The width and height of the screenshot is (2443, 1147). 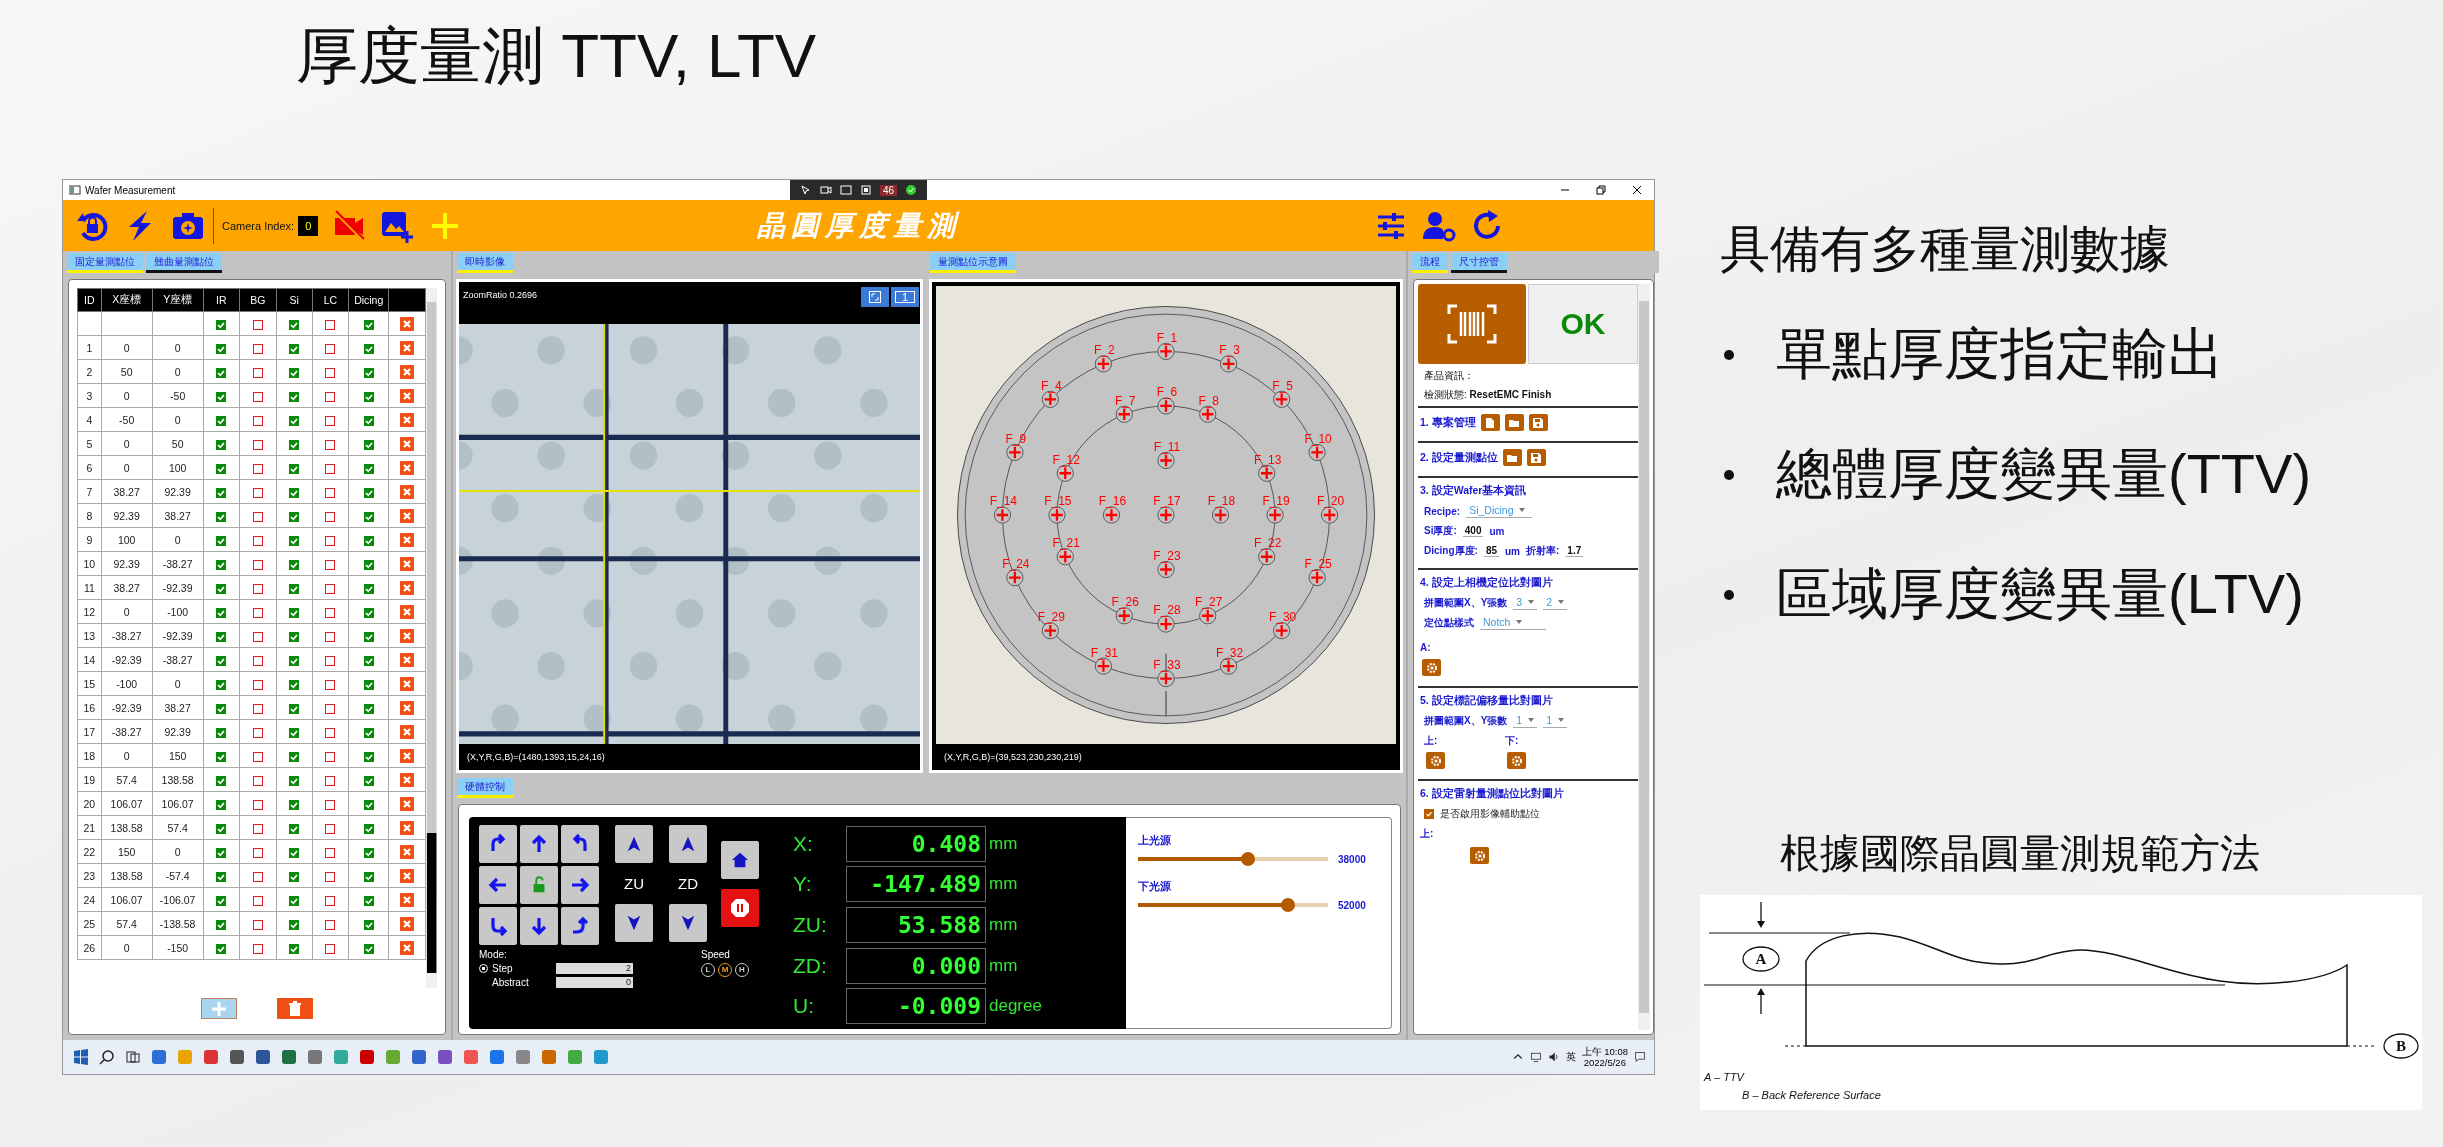 What do you see at coordinates (1553, 1057) in the screenshot?
I see `speaker-icon` at bounding box center [1553, 1057].